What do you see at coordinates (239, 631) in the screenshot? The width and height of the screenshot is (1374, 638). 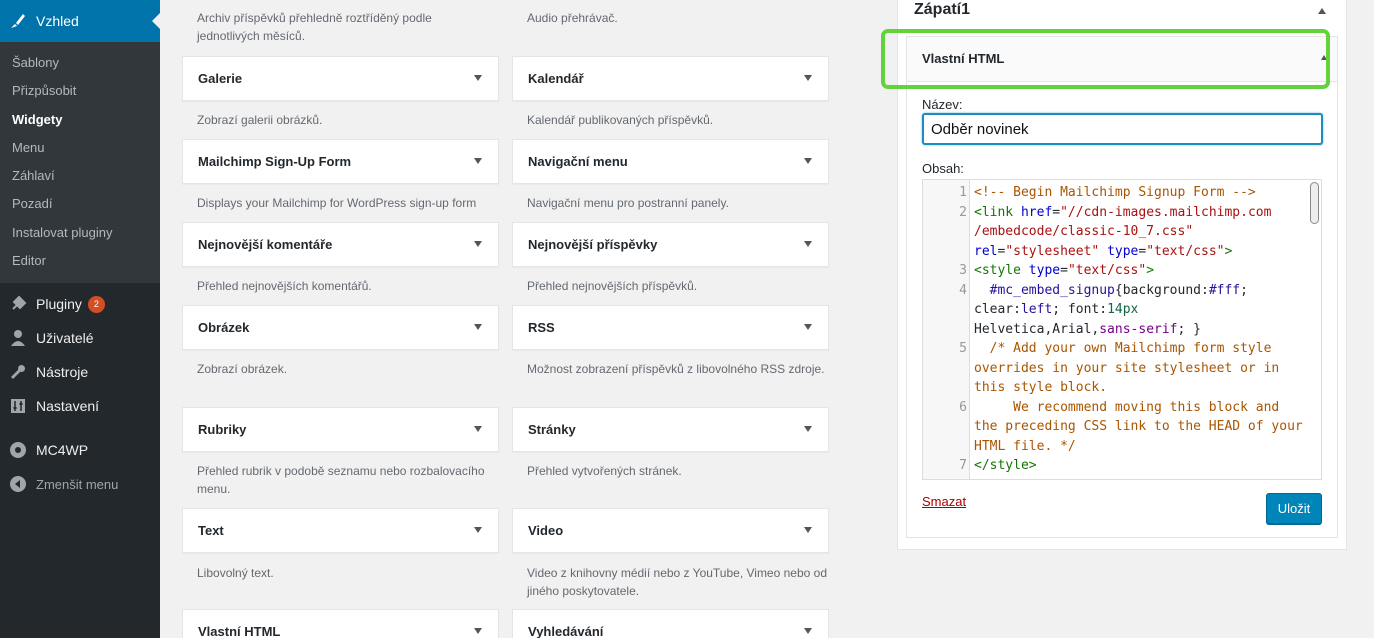 I see `widget-title: Vlastní HTML` at bounding box center [239, 631].